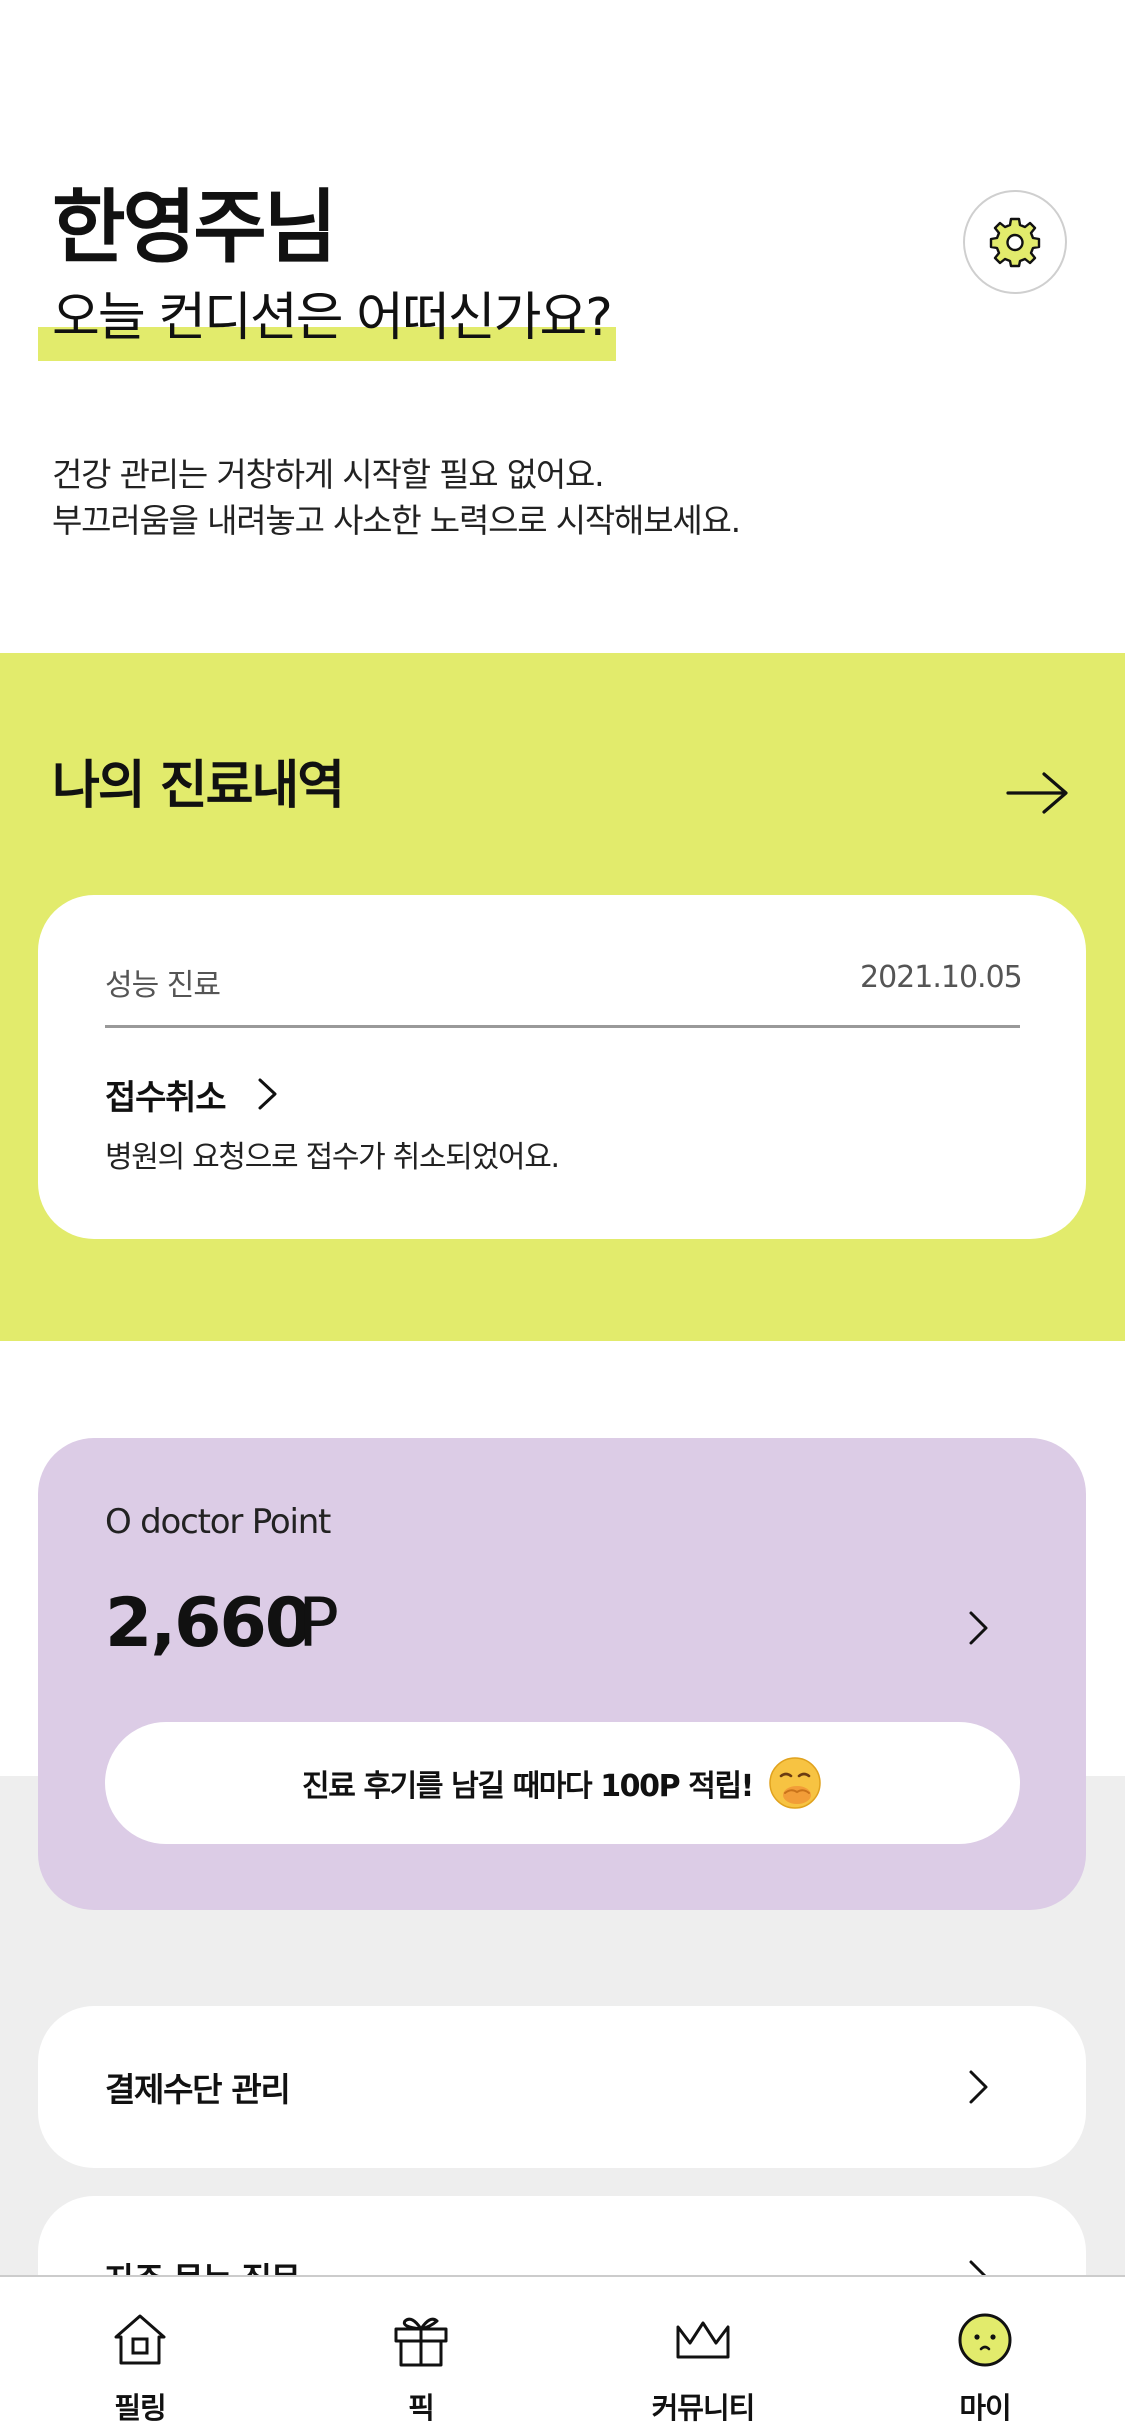 The width and height of the screenshot is (1125, 2436). I want to click on tab-label: 커뮤니티, so click(703, 2408).